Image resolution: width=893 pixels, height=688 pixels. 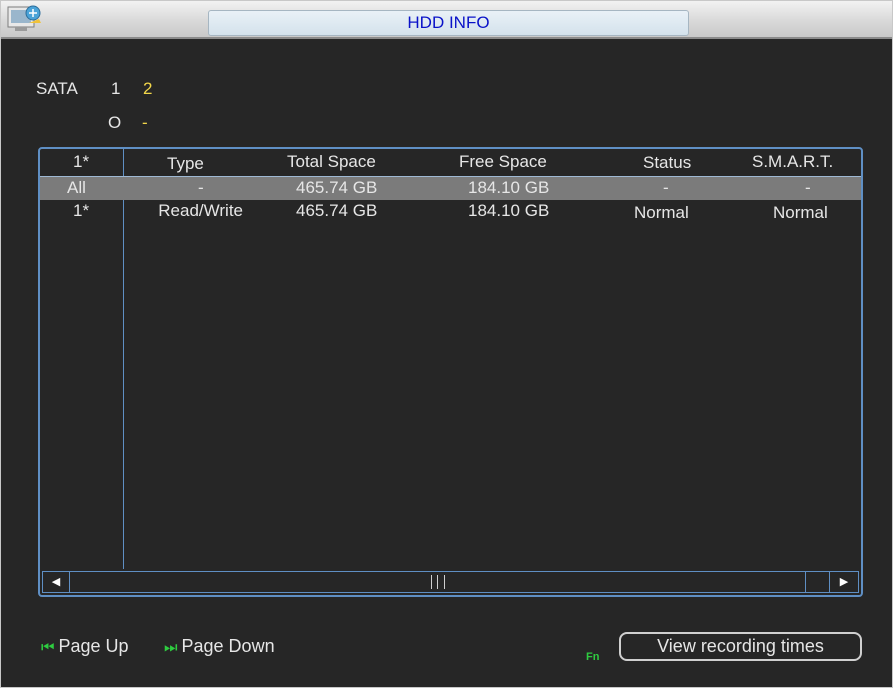 I want to click on header-disk: 1*, so click(x=81, y=162).